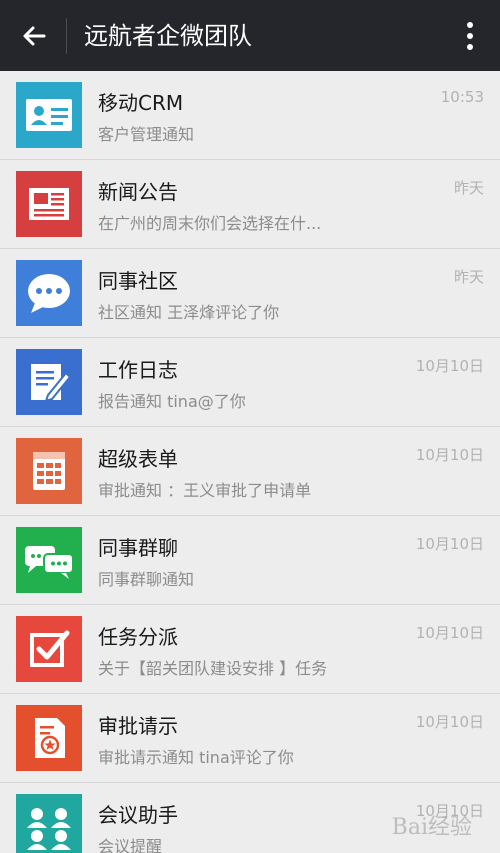 This screenshot has height=853, width=500. What do you see at coordinates (138, 815) in the screenshot?
I see `conversation-name: 会议助手` at bounding box center [138, 815].